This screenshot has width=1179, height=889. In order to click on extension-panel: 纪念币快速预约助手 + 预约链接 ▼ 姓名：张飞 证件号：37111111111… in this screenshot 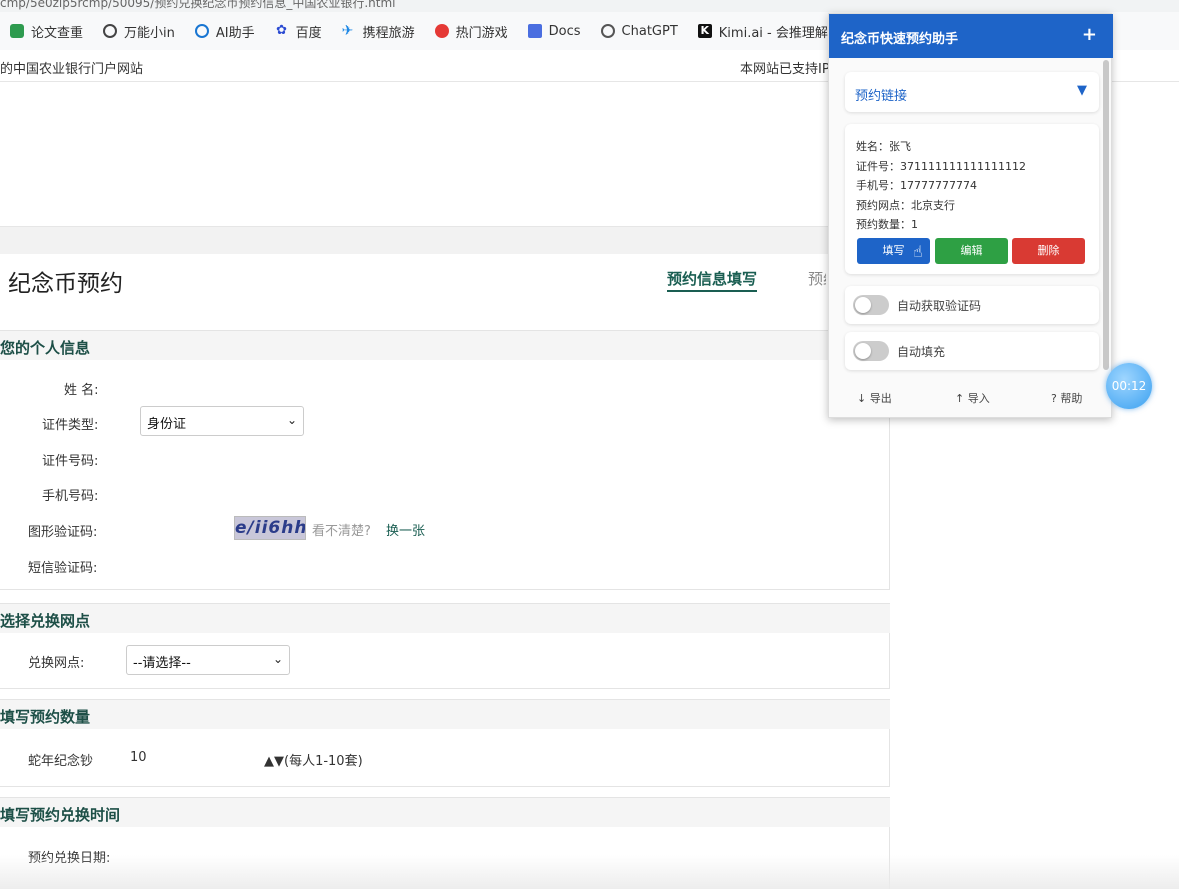, I will do `click(970, 215)`.